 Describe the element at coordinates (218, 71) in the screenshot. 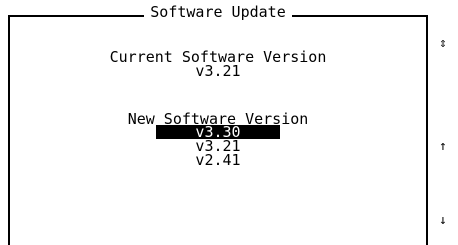

I see `current-version-value: v3.21` at that location.